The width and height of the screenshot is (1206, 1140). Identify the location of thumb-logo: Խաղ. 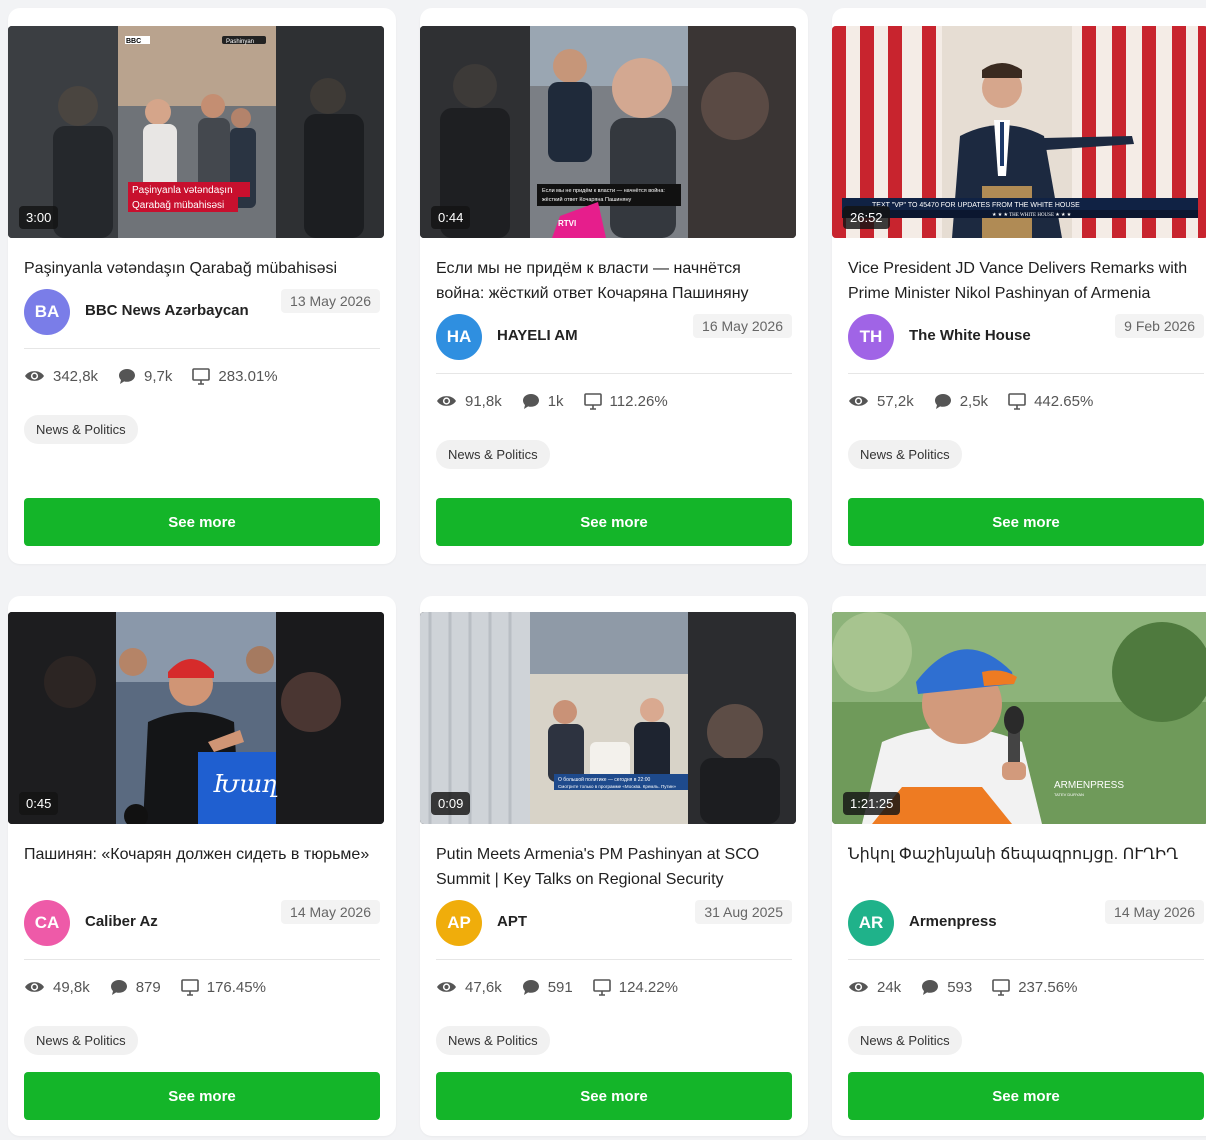
(245, 784).